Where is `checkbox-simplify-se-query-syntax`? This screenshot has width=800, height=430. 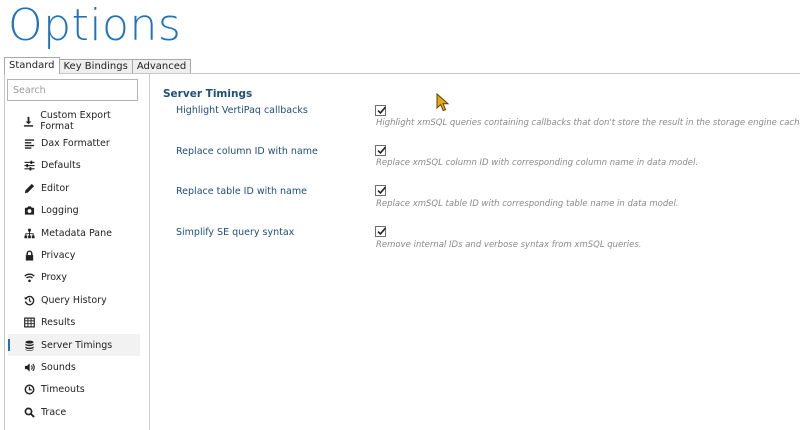
checkbox-simplify-se-query-syntax is located at coordinates (381, 231).